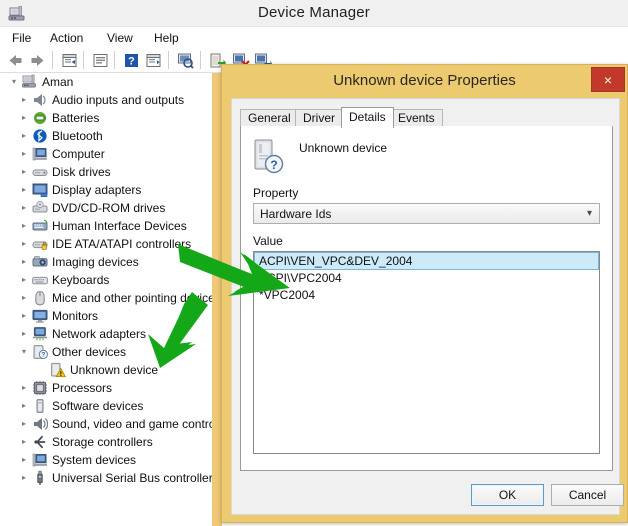 The image size is (628, 526). What do you see at coordinates (106, 316) in the screenshot?
I see `tree-row: ▸ Monitors` at bounding box center [106, 316].